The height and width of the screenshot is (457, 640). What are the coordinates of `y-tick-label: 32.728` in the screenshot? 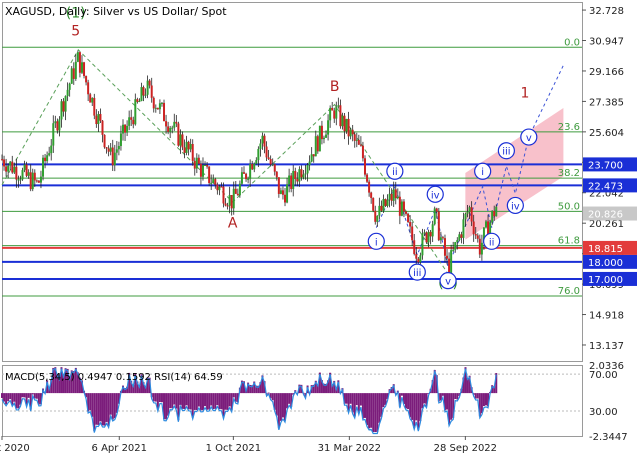 It's located at (606, 11).